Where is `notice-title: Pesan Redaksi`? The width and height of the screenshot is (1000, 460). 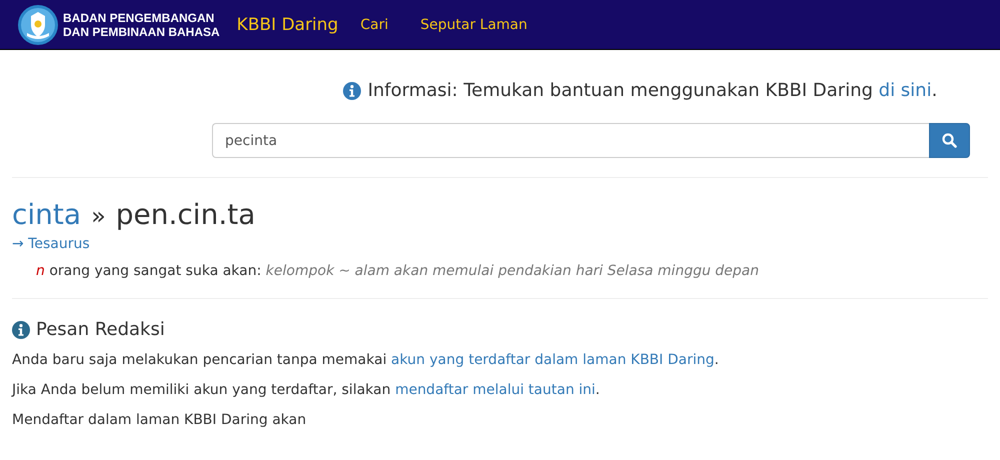
notice-title: Pesan Redaksi is located at coordinates (100, 329).